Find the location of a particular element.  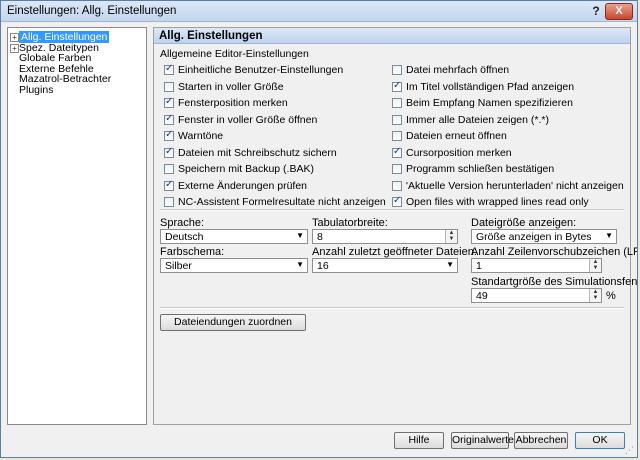

farbschema-select: Silber ▼ is located at coordinates (234, 265).